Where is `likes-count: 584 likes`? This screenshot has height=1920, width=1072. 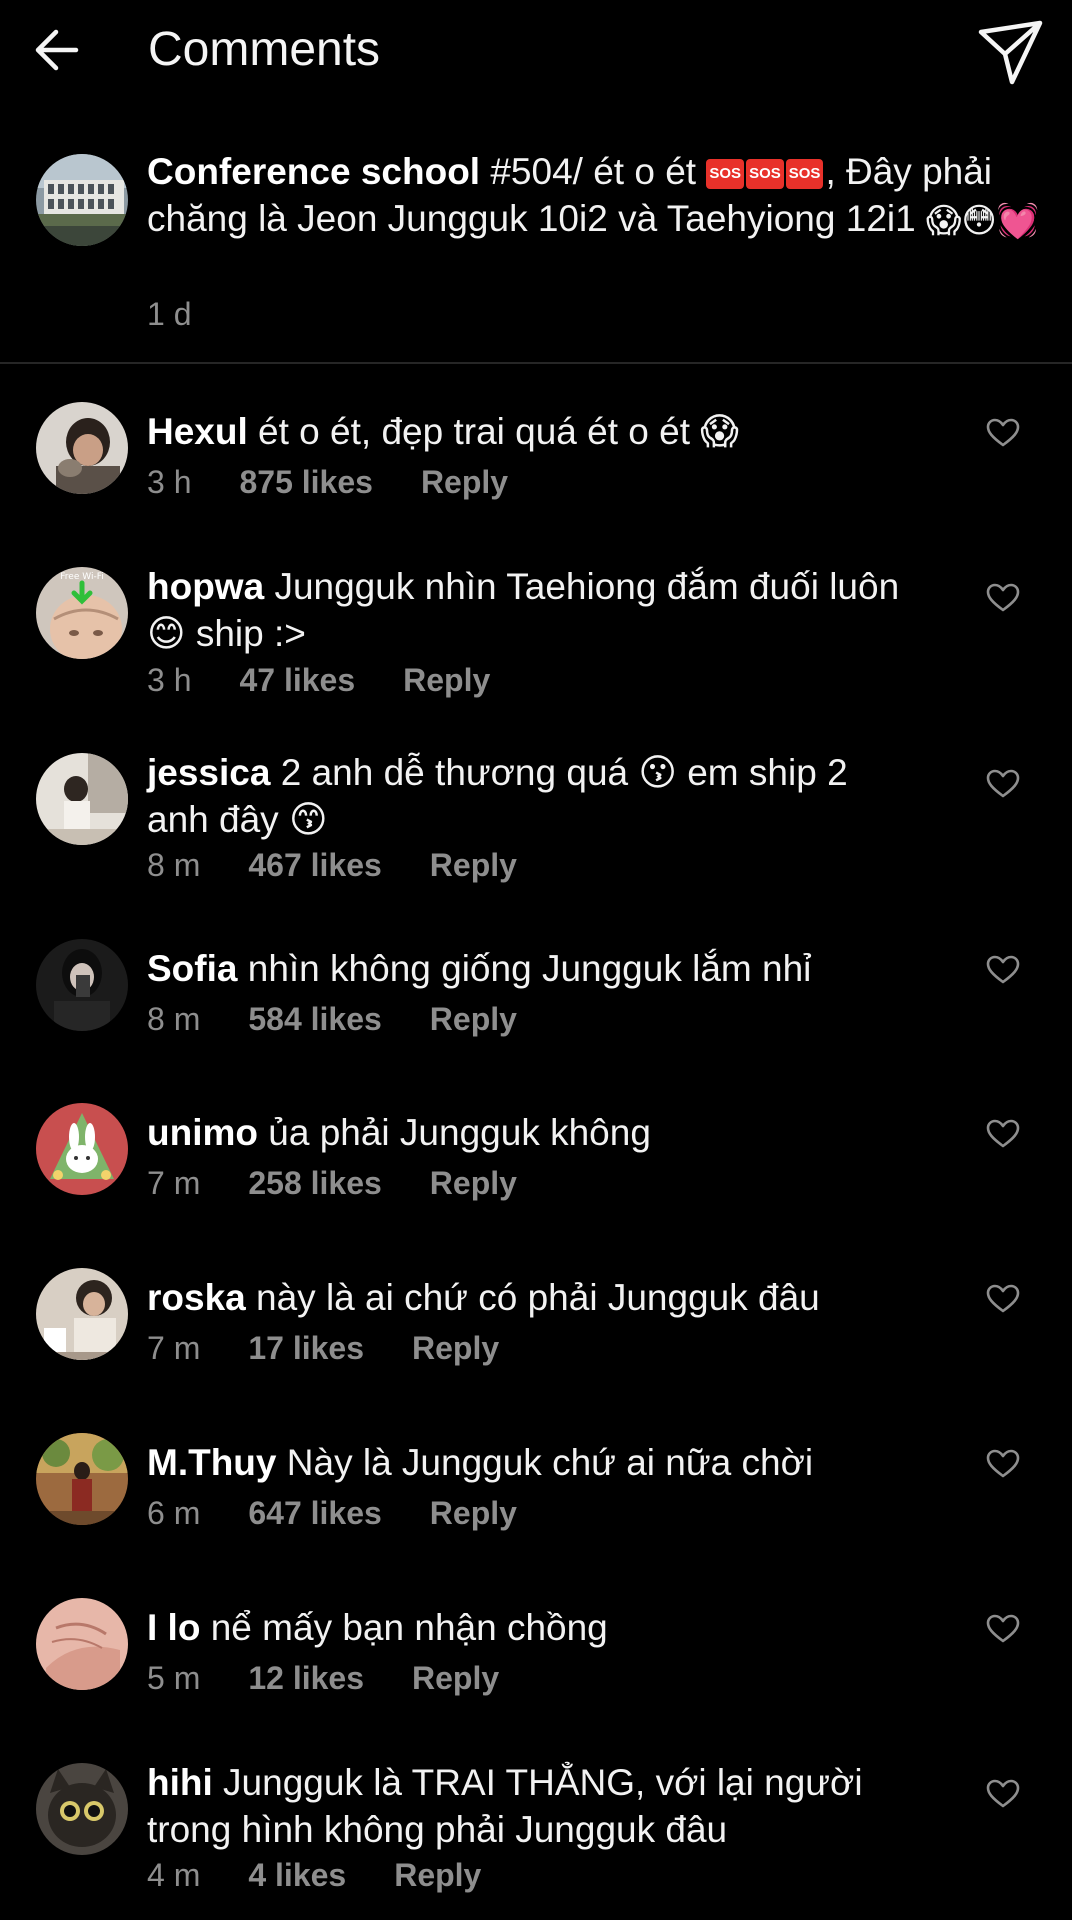 likes-count: 584 likes is located at coordinates (314, 1019).